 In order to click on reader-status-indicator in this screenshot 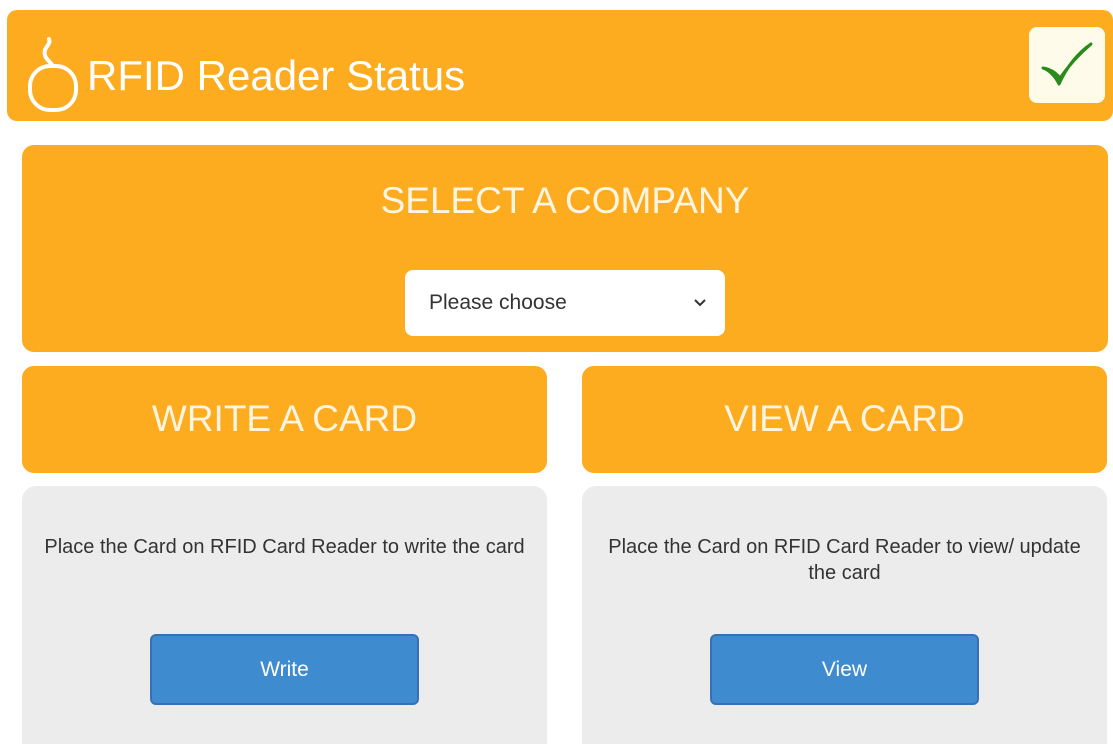, I will do `click(1067, 65)`.